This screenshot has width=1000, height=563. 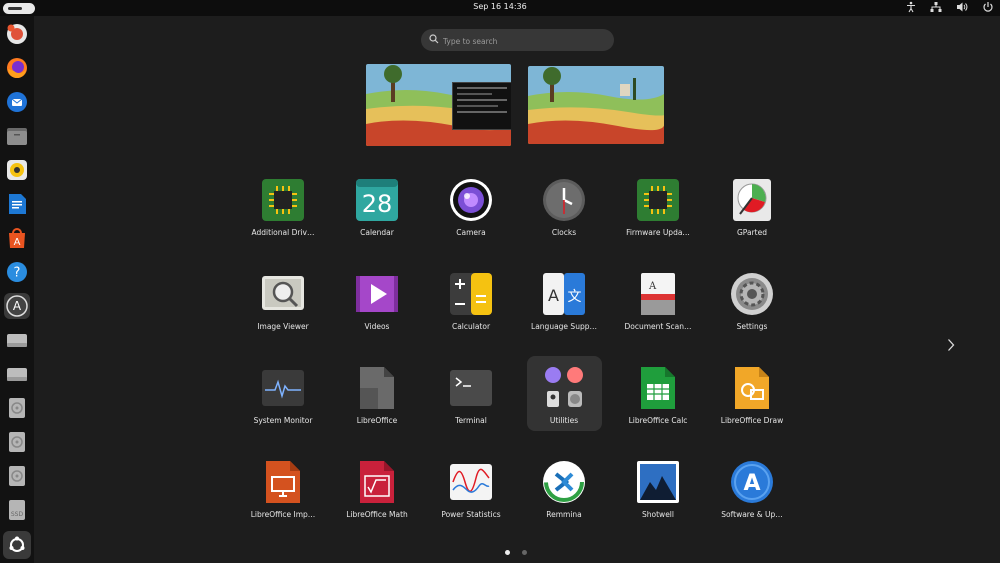 I want to click on files-icon, so click(x=17, y=136).